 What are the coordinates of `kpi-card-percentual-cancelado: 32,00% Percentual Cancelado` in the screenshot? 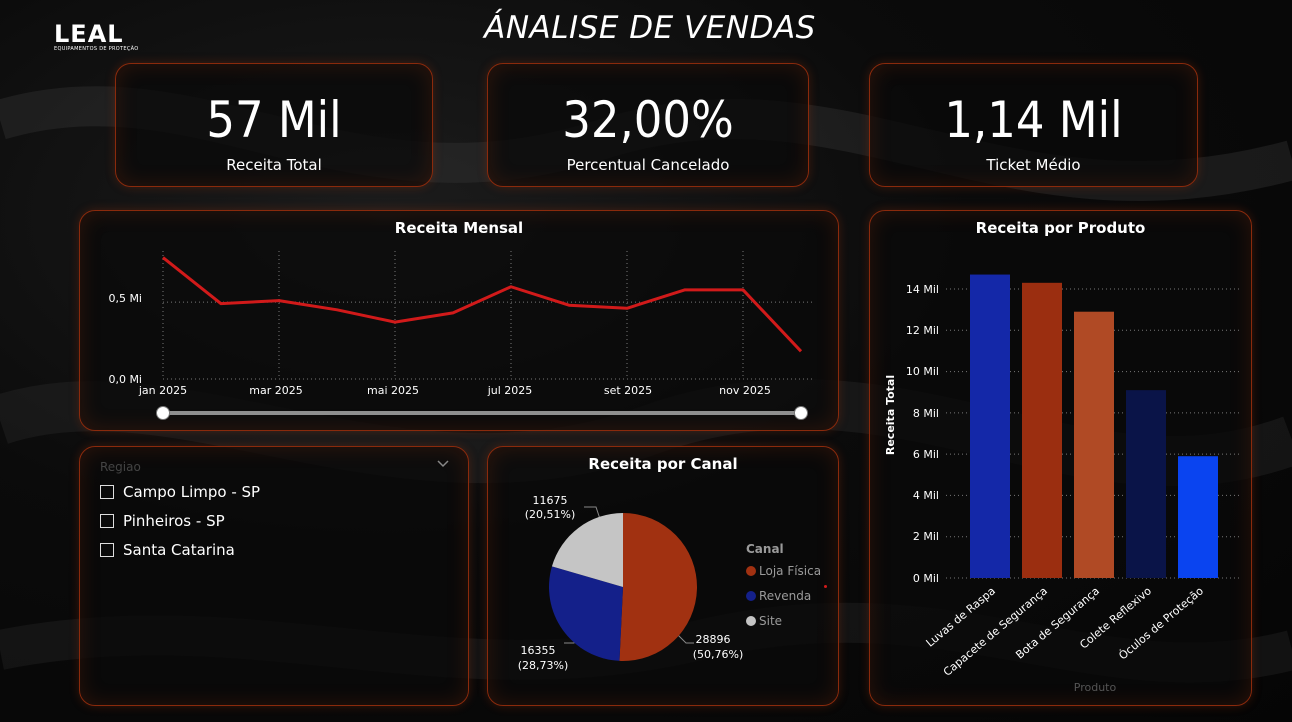 It's located at (648, 125).